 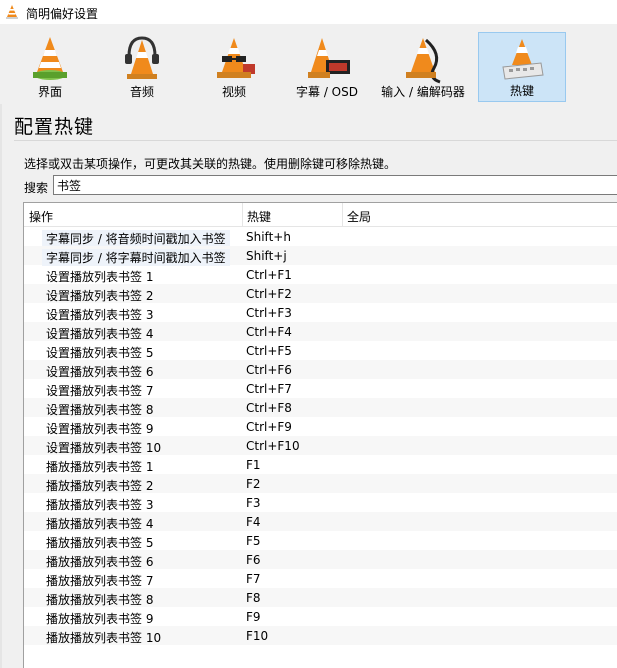 I want to click on table-row: 字幕同步 / 将音频时间戳加入书签 Shift+h, so click(x=320, y=237).